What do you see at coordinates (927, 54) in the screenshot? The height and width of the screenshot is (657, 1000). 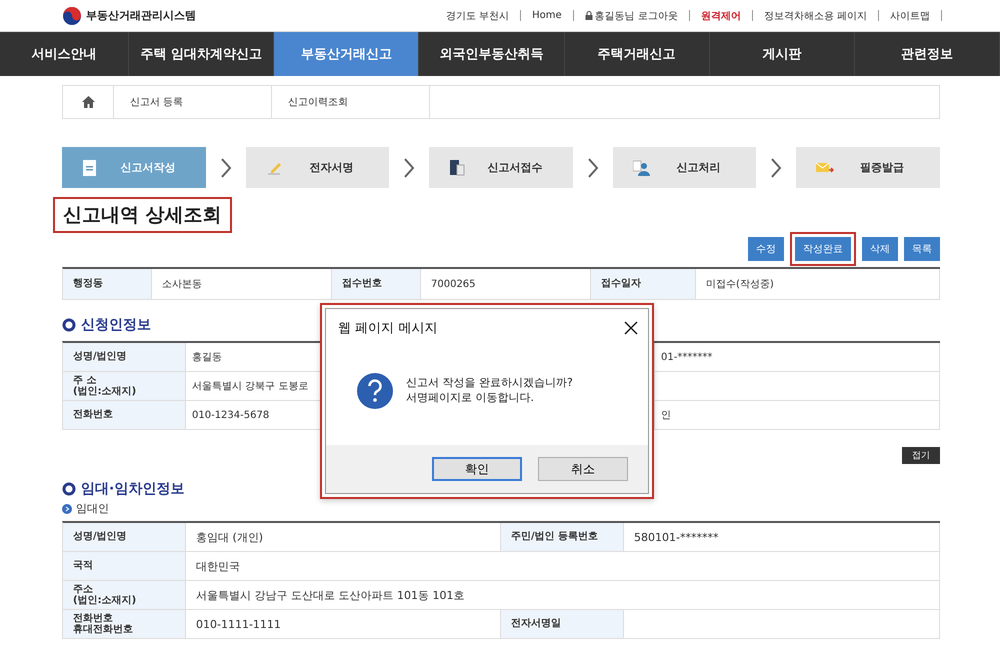 I see `nav-tab: 관련정보` at bounding box center [927, 54].